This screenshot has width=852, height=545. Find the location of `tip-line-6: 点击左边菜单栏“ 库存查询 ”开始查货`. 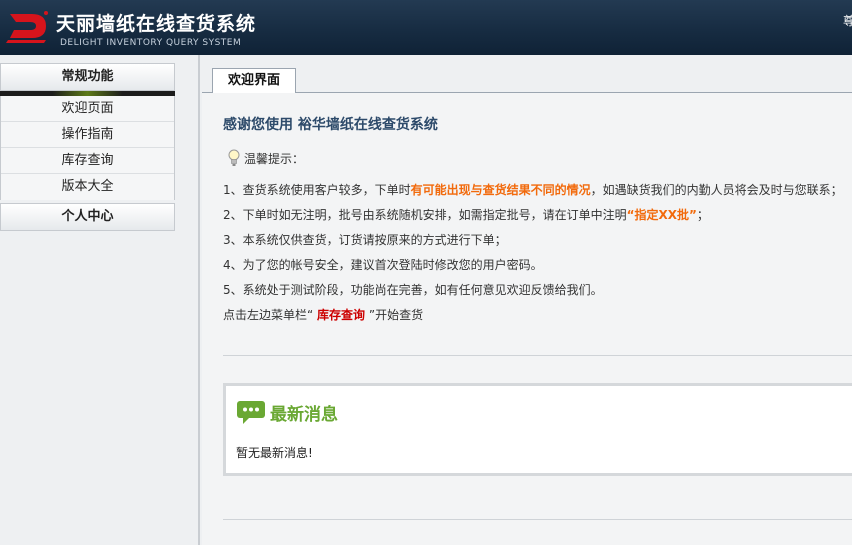

tip-line-6: 点击左边菜单栏“ 库存查询 ”开始查货 is located at coordinates (323, 314).